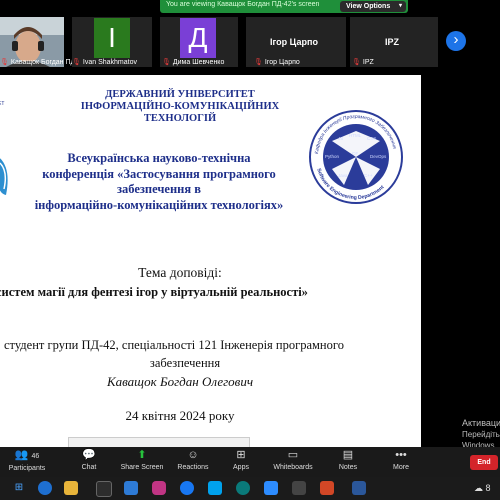 This screenshot has width=500, height=500. Describe the element at coordinates (185, 363) in the screenshot. I see `author-line-2: забезпечення` at that location.